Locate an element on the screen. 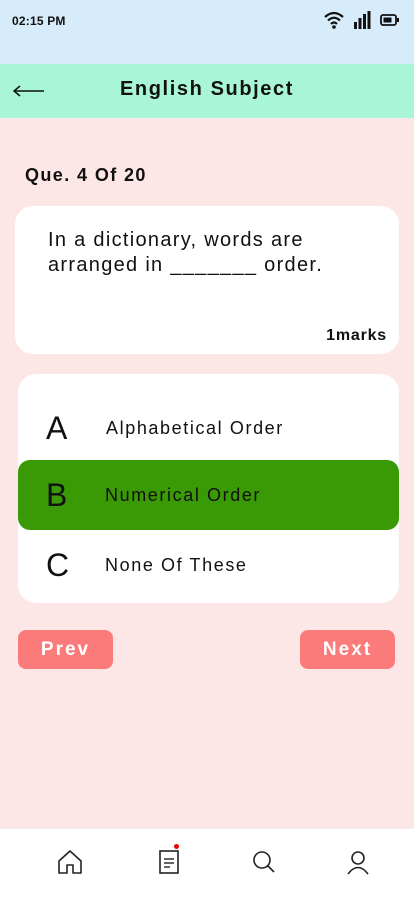 This screenshot has height=897, width=414. profile-icon is located at coordinates (358, 863).